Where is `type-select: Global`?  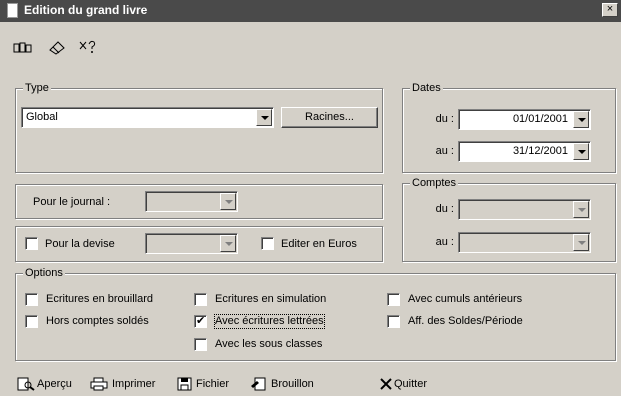
type-select: Global is located at coordinates (147, 117).